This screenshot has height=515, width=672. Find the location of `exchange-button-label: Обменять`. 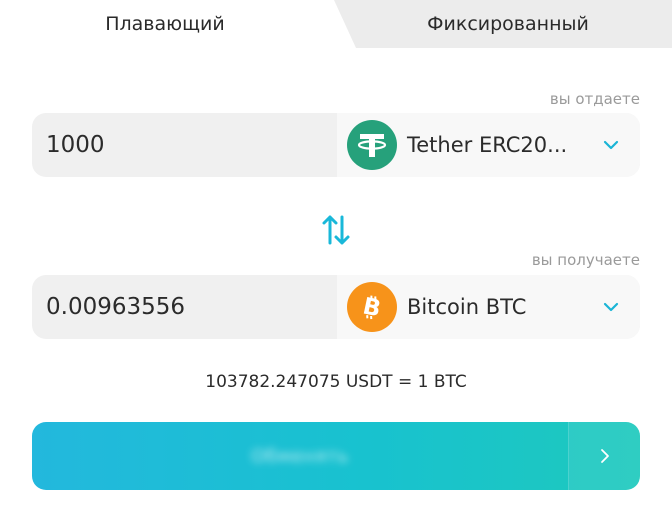

exchange-button-label: Обменять is located at coordinates (300, 456).